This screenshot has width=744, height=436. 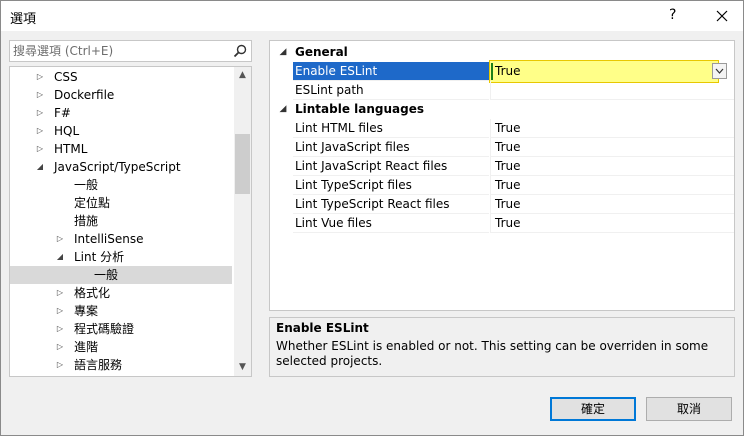 What do you see at coordinates (99, 257) in the screenshot?
I see `tree-item-label: Lint 分析` at bounding box center [99, 257].